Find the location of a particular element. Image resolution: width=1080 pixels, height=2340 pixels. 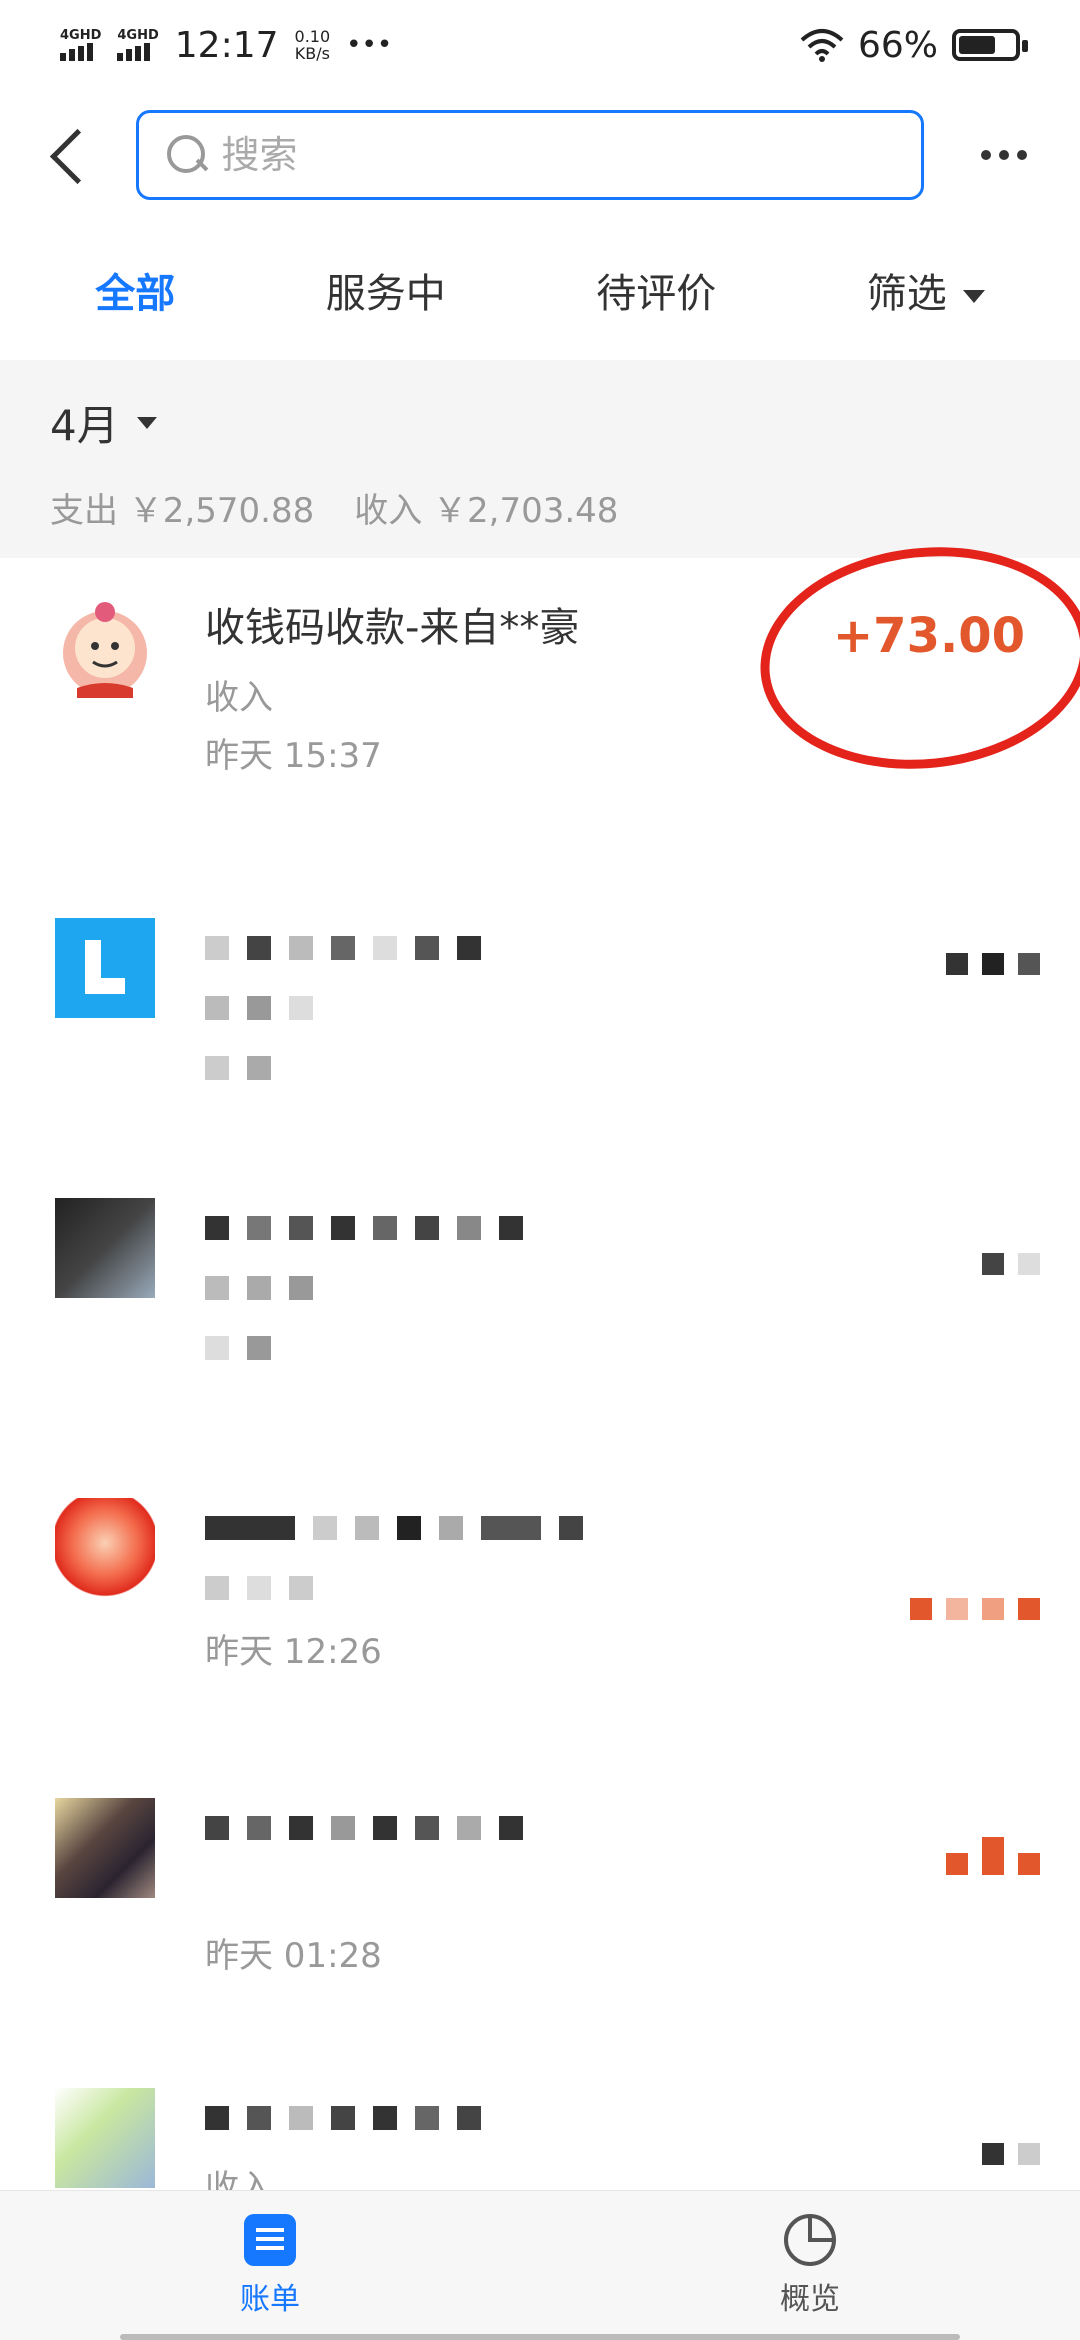

wifi-icon is located at coordinates (822, 45).